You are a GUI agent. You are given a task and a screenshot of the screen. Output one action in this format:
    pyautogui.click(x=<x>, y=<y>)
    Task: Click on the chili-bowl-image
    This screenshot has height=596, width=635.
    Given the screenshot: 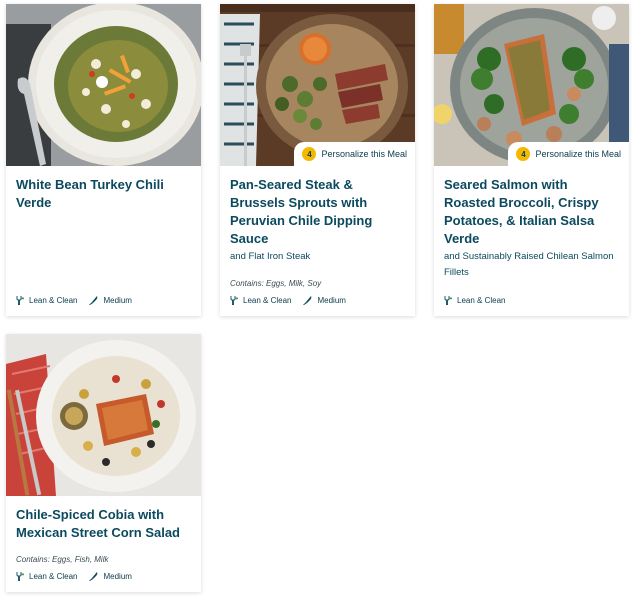 What is the action you would take?
    pyautogui.click(x=103, y=85)
    